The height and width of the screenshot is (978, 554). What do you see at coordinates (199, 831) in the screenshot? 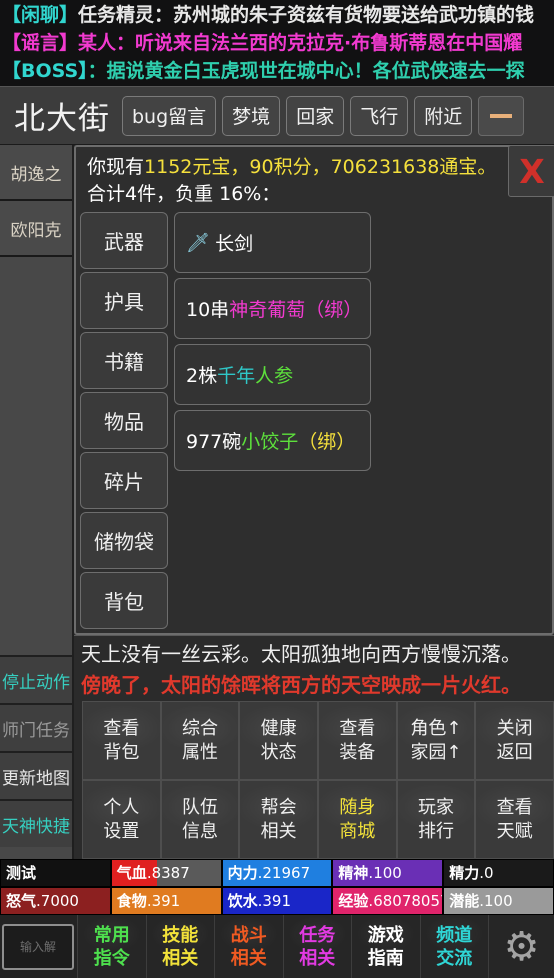
I see `action-label-line2: 信息` at bounding box center [199, 831].